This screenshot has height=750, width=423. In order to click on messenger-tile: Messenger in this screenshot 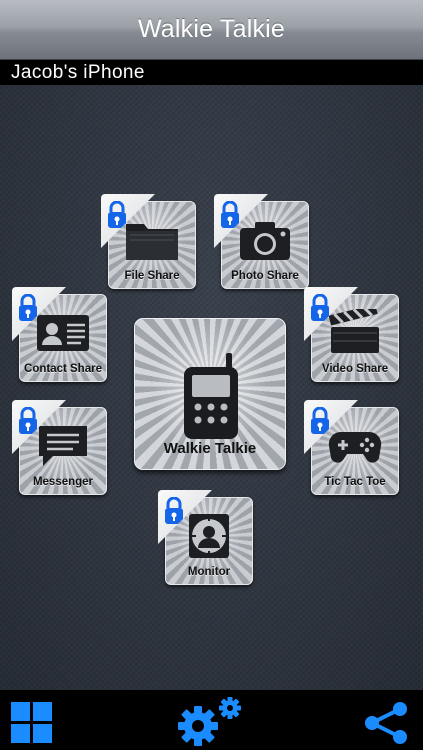, I will do `click(59, 447)`.